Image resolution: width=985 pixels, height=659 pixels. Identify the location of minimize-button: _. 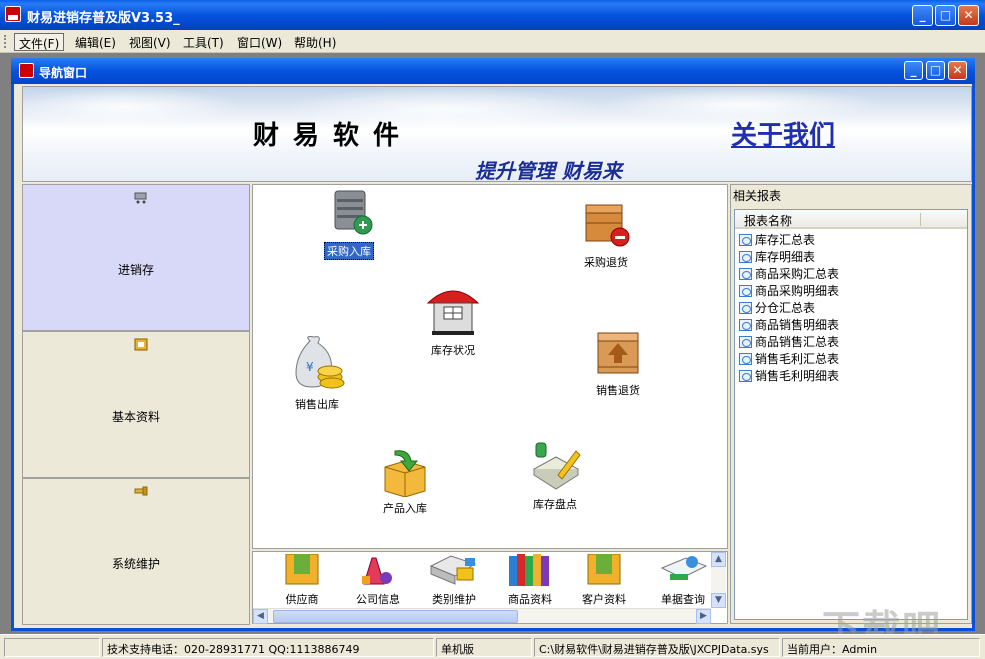
(922, 15).